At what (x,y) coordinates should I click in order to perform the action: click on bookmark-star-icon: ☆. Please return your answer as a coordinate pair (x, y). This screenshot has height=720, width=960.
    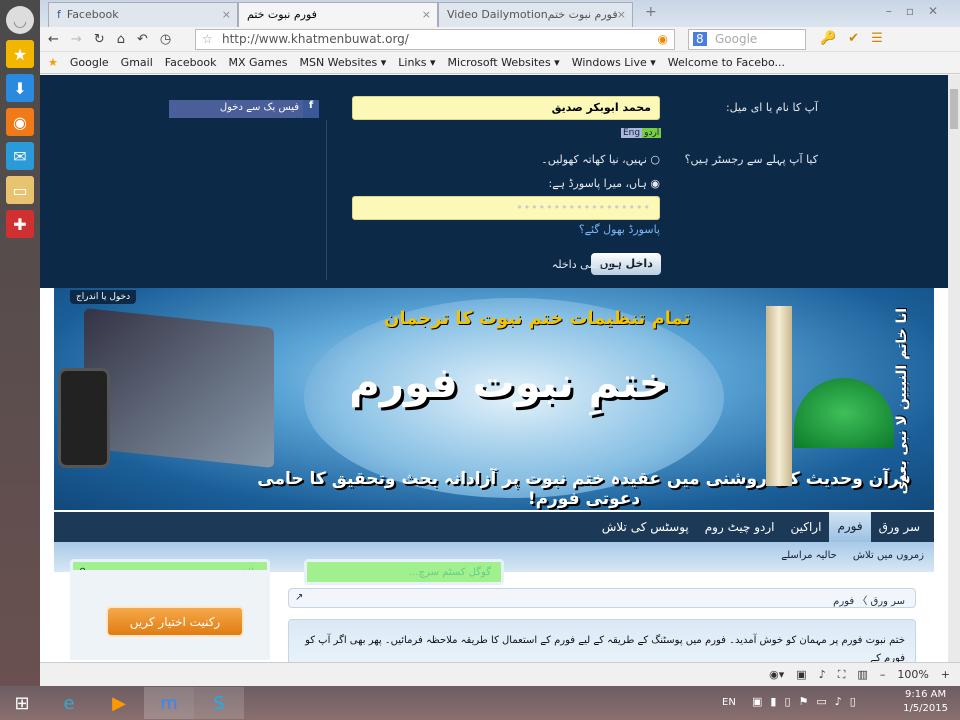
    Looking at the image, I should click on (207, 39).